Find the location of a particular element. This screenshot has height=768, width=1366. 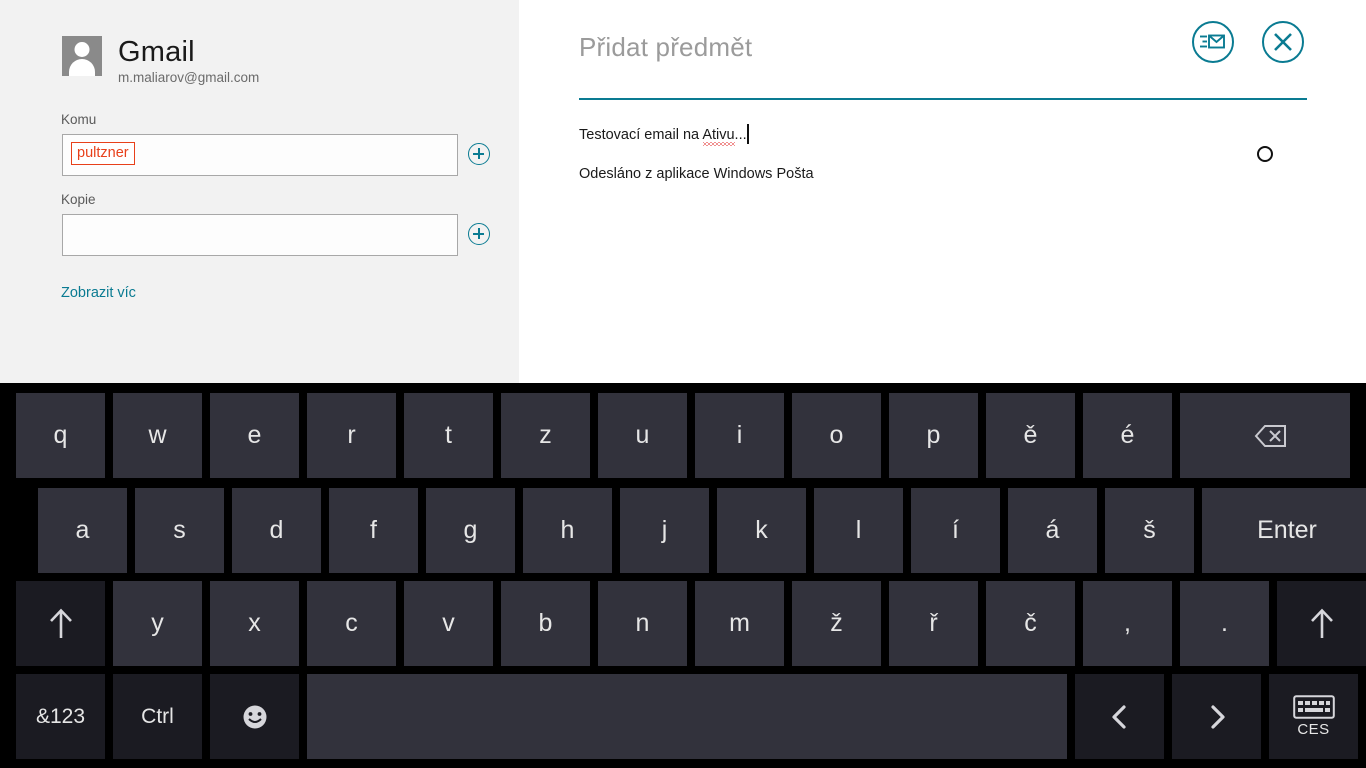

key-b: b is located at coordinates (545, 623).